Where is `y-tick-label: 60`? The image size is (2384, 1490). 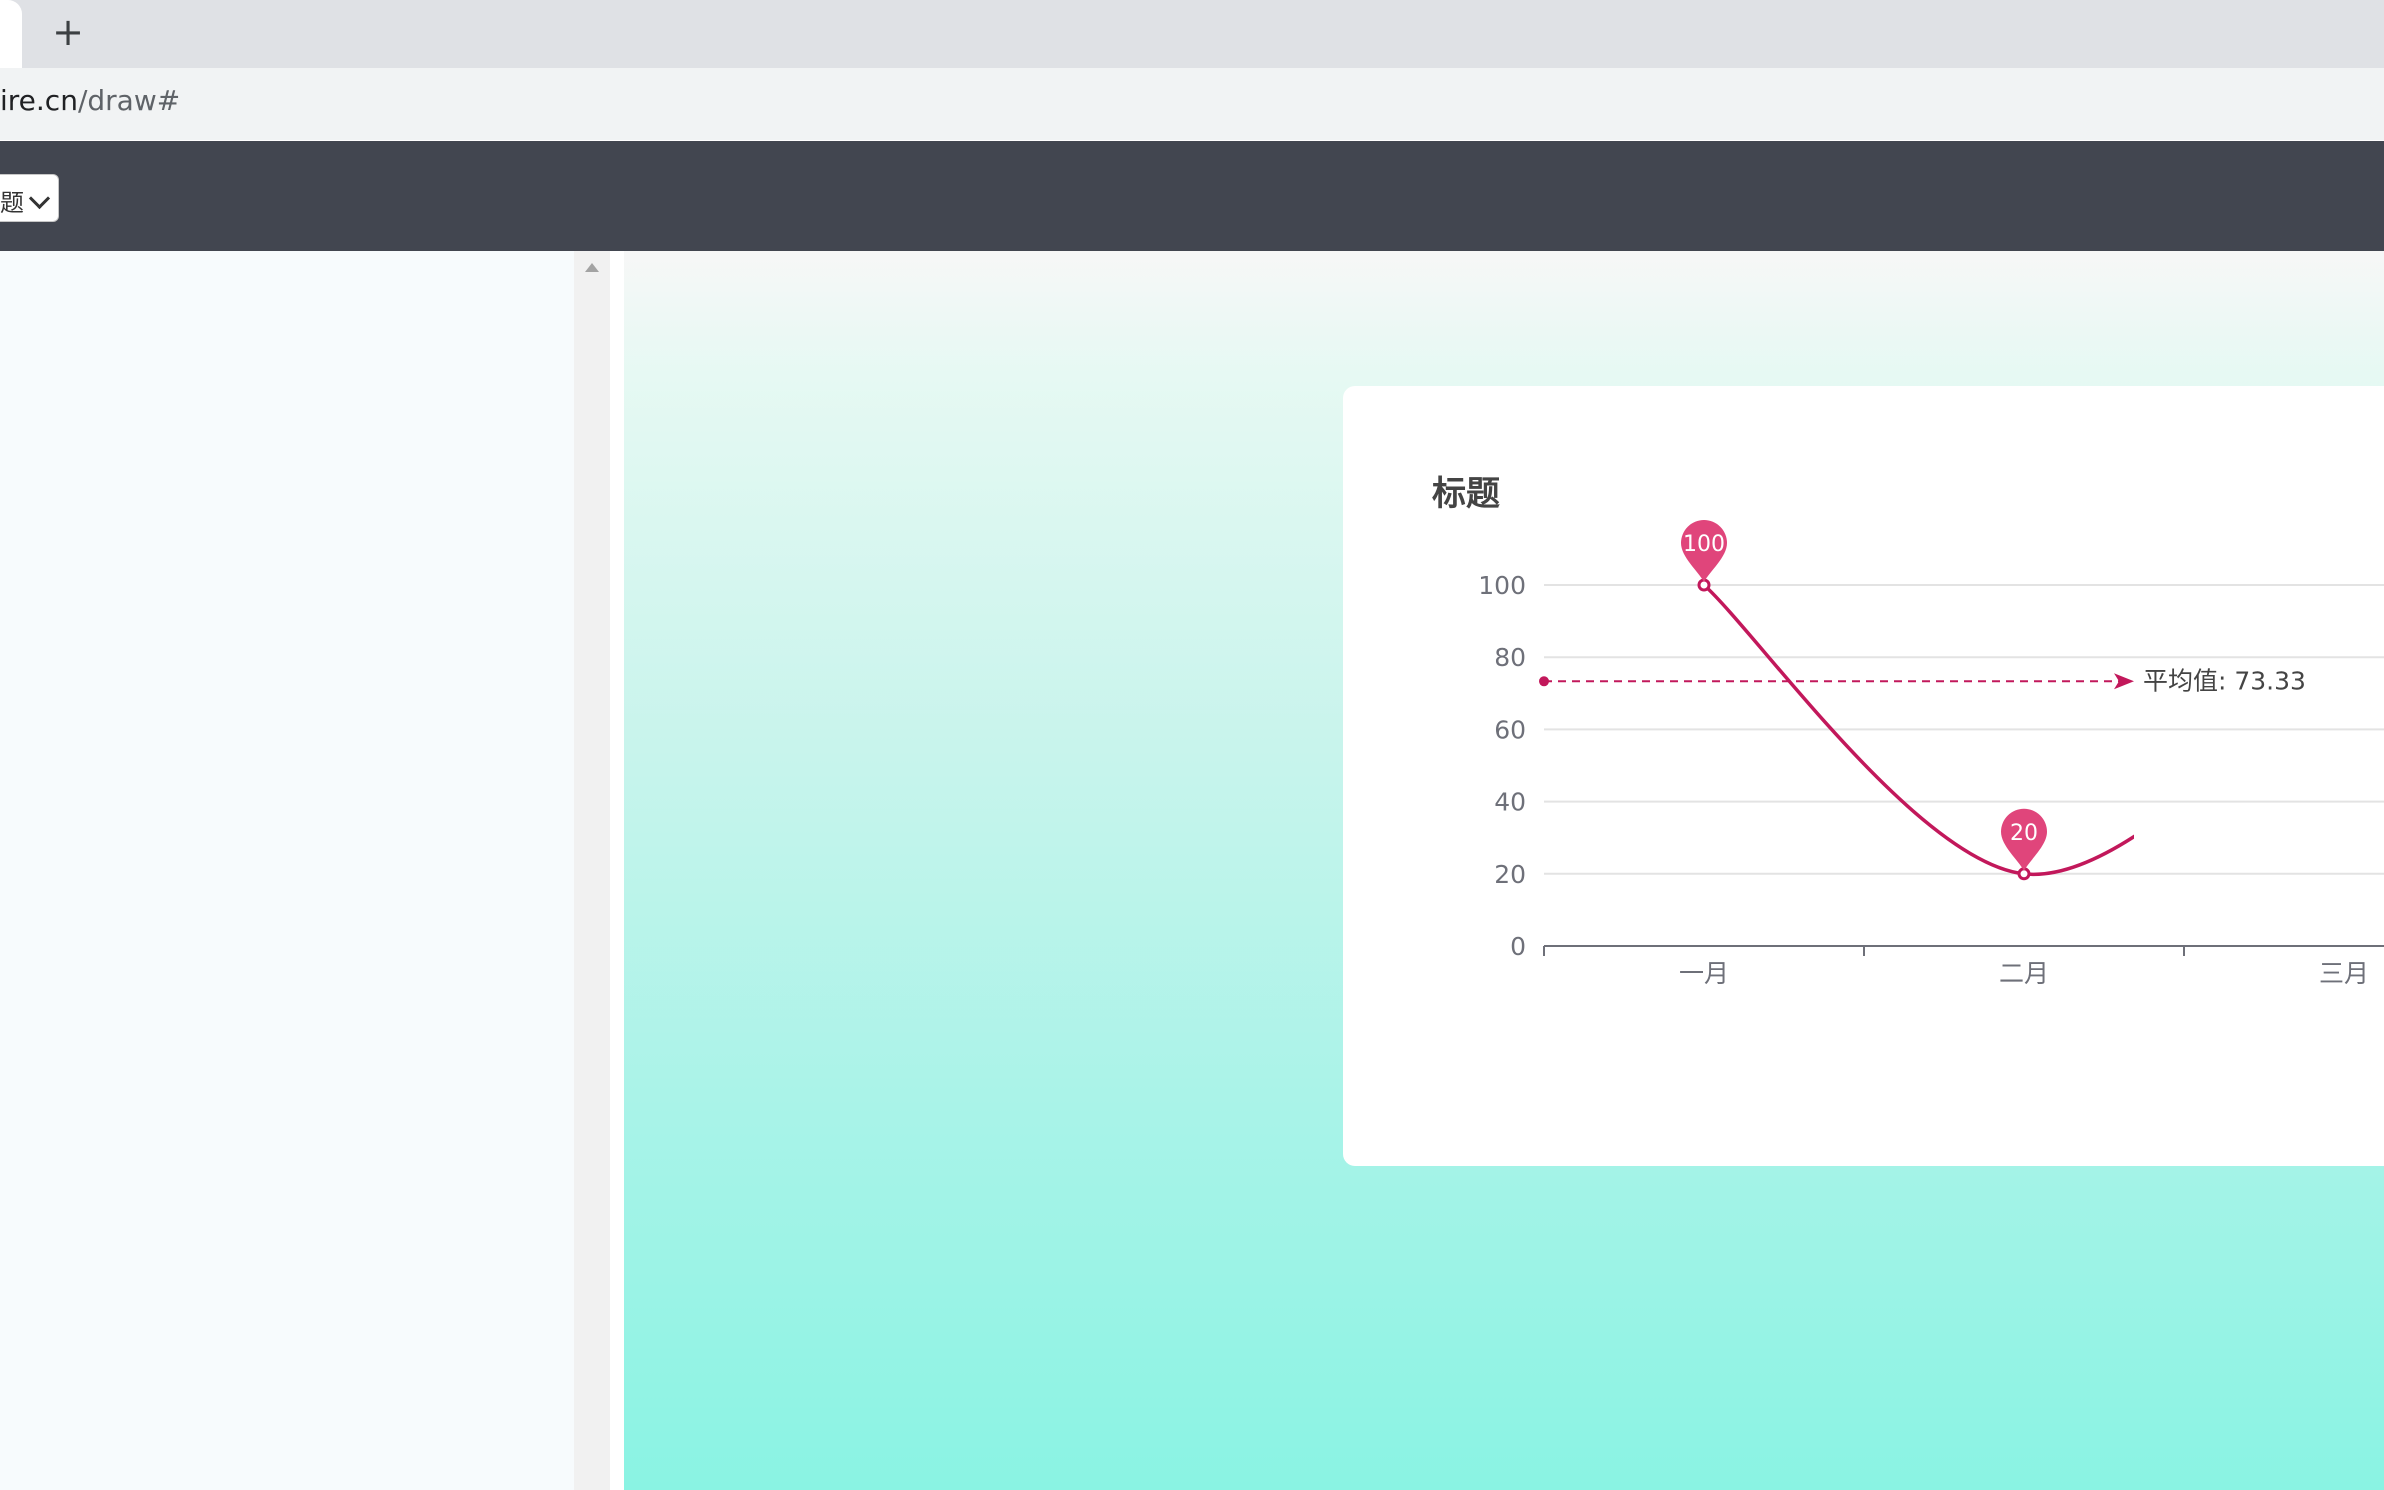
y-tick-label: 60 is located at coordinates (1510, 729).